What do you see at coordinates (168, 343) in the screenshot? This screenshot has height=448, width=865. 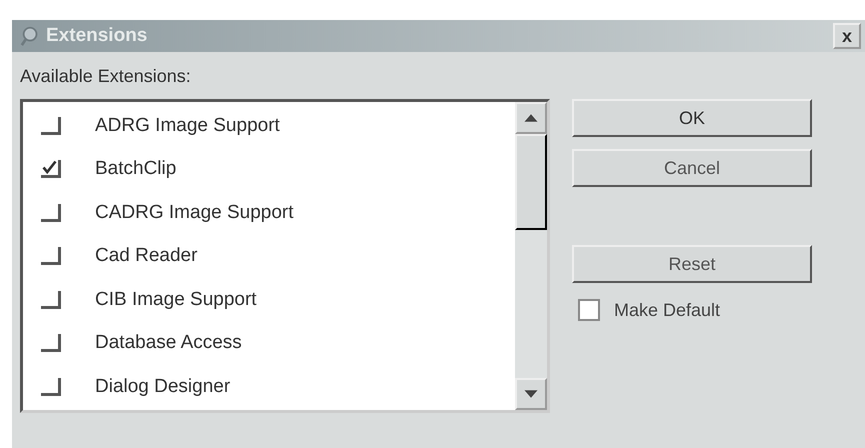 I see `extension-name: Database Access` at bounding box center [168, 343].